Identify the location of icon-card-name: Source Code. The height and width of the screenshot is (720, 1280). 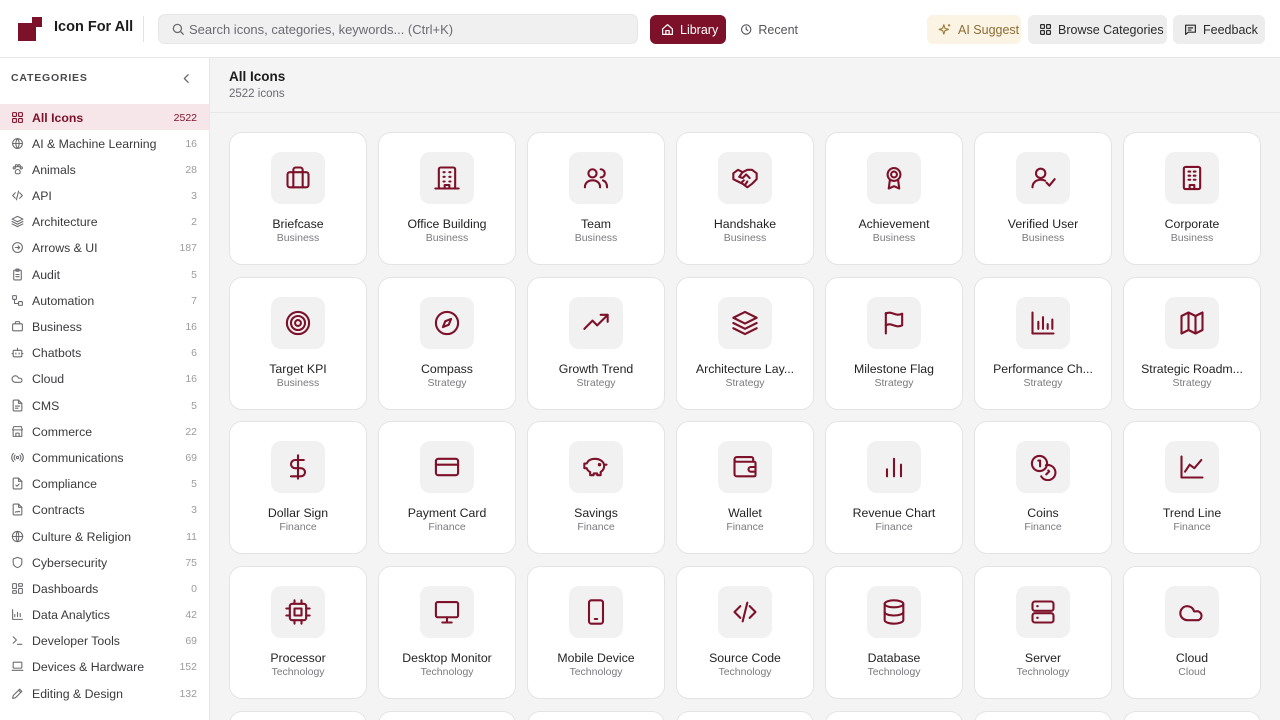
(745, 658).